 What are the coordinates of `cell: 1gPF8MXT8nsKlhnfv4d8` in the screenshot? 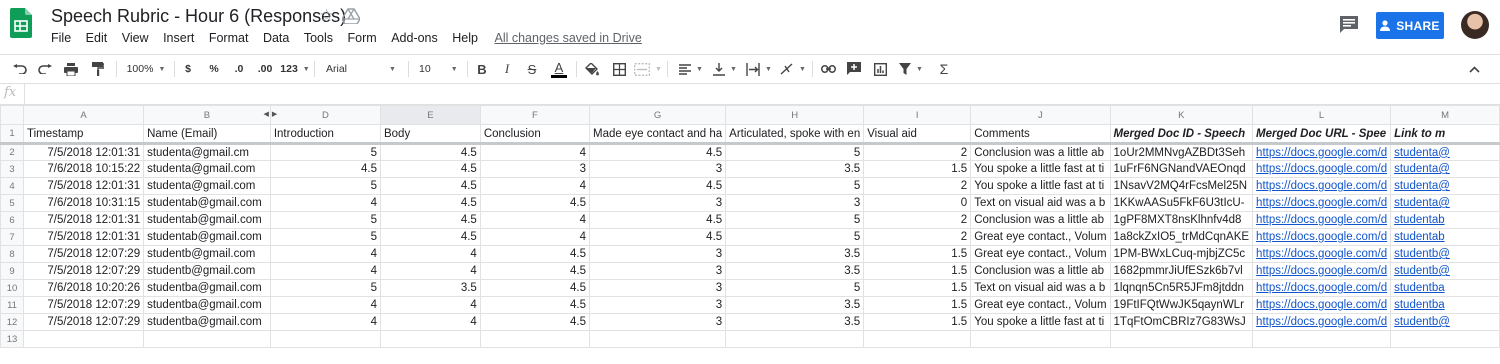 It's located at (1181, 220).